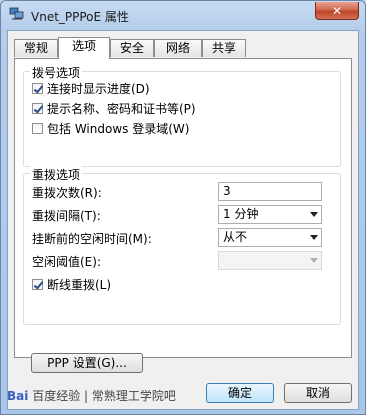 The width and height of the screenshot is (366, 415). What do you see at coordinates (37, 88) in the screenshot?
I see `show-progress-checkbox` at bounding box center [37, 88].